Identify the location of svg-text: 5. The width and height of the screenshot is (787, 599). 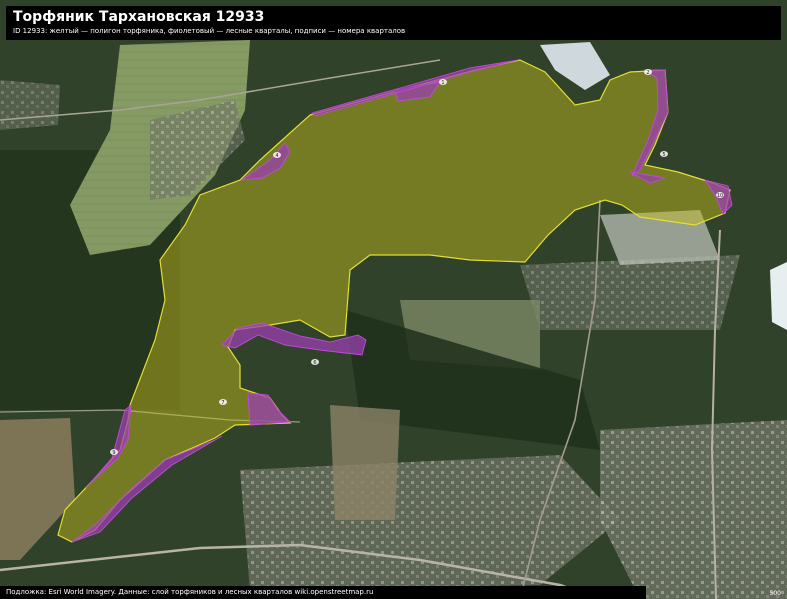
(663, 155).